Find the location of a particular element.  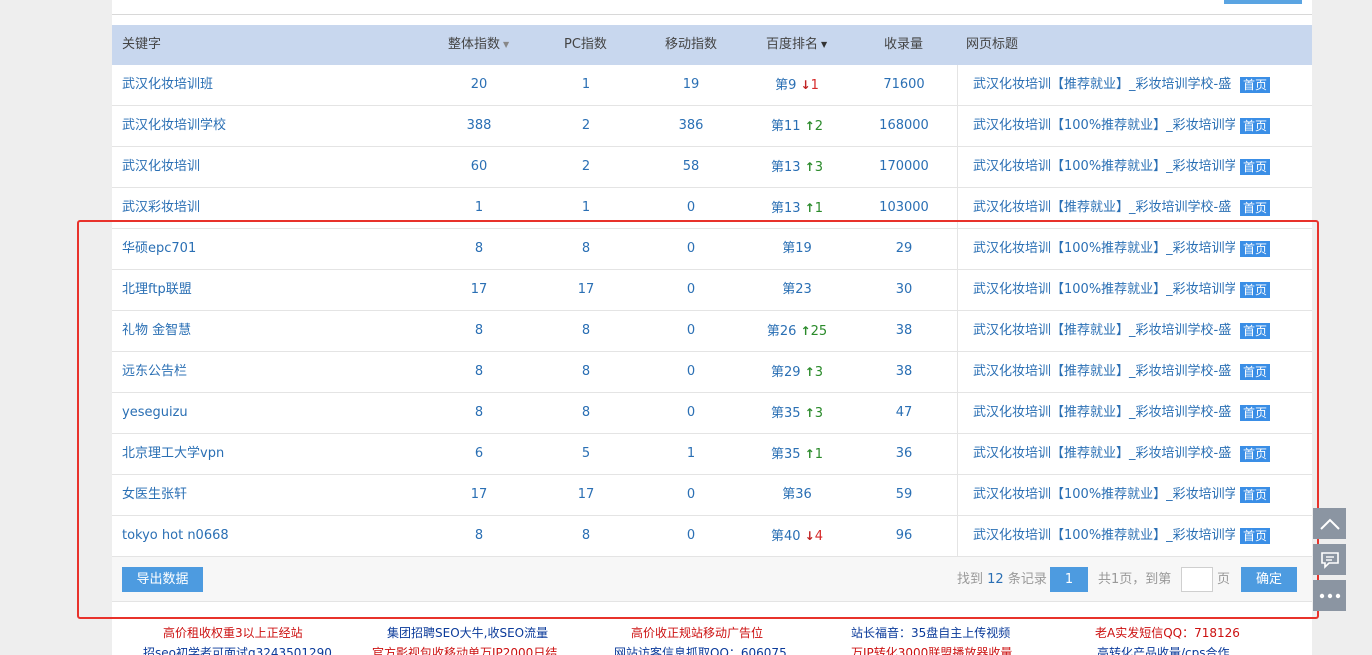

indexed-count: 96 is located at coordinates (904, 535).